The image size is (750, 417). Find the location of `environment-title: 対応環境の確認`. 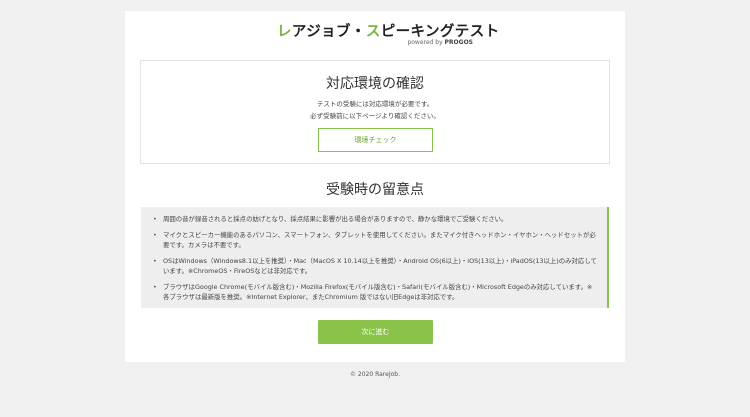

environment-title: 対応環境の確認 is located at coordinates (375, 84).